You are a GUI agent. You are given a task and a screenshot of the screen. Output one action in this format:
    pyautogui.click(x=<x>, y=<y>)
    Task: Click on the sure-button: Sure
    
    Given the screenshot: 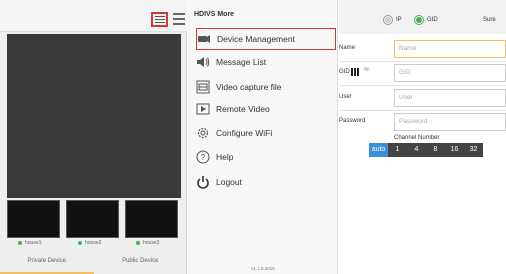 What is the action you would take?
    pyautogui.click(x=489, y=20)
    